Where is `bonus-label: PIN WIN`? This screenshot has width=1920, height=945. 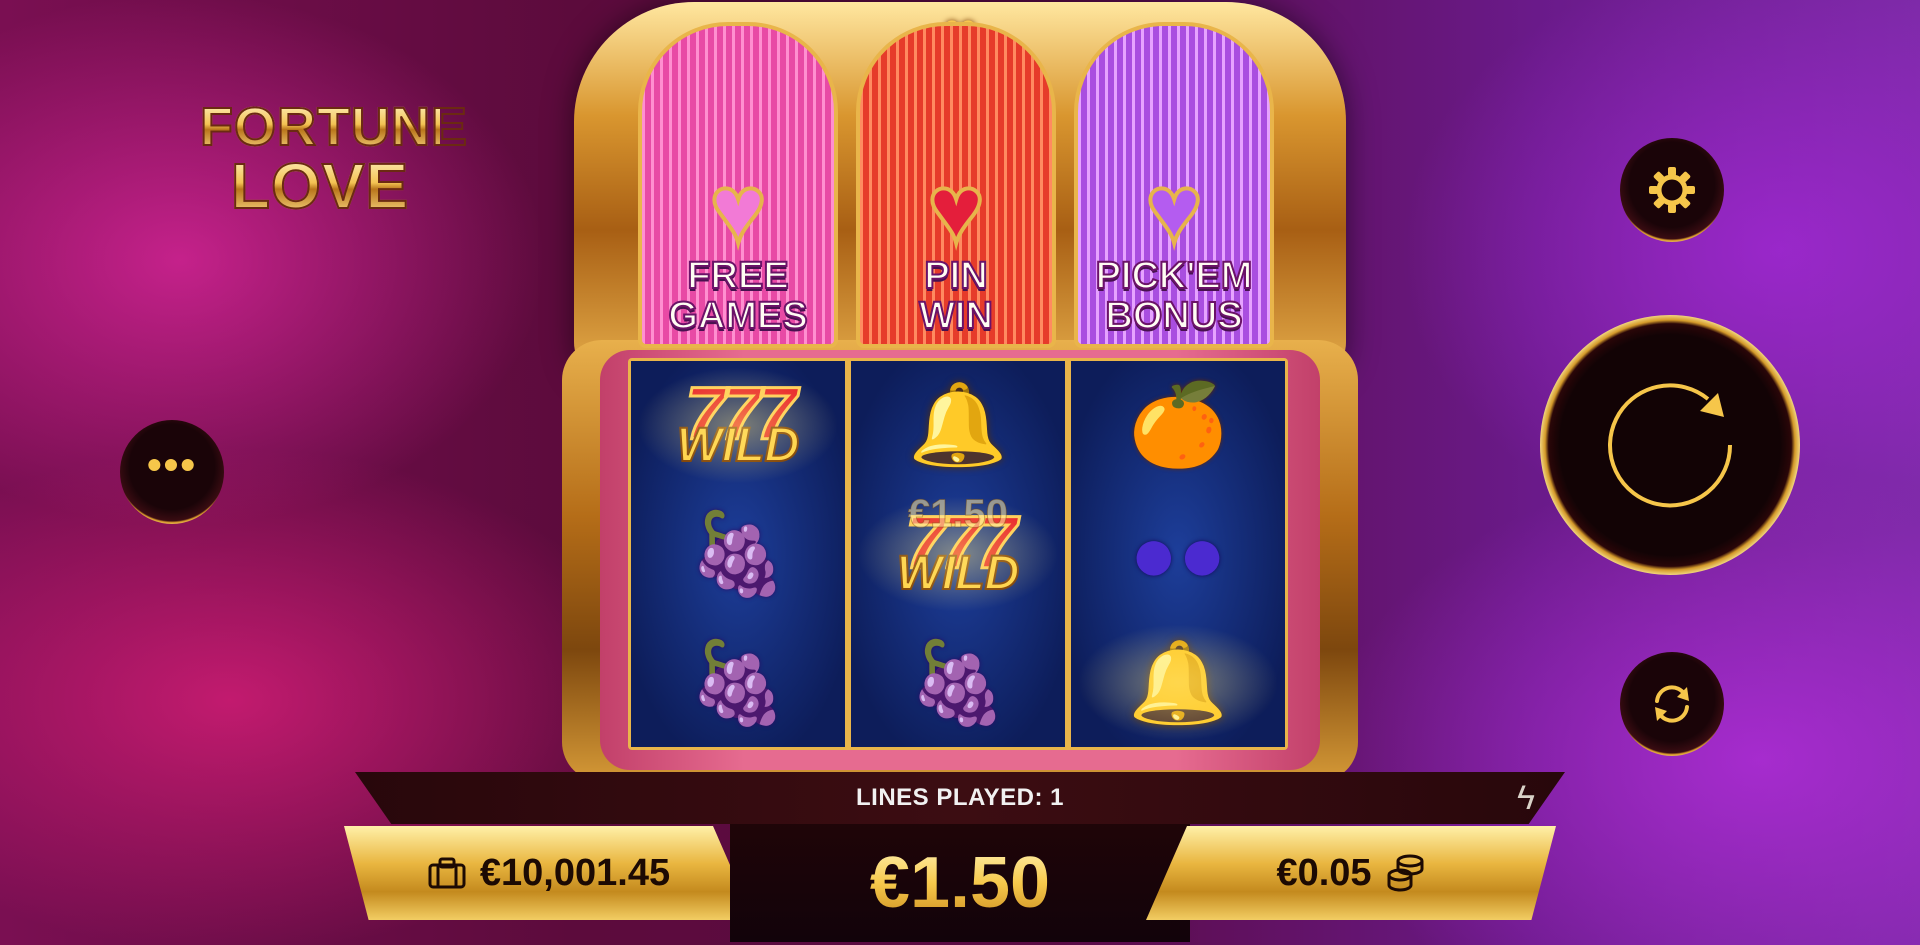 bonus-label: PIN WIN is located at coordinates (956, 296).